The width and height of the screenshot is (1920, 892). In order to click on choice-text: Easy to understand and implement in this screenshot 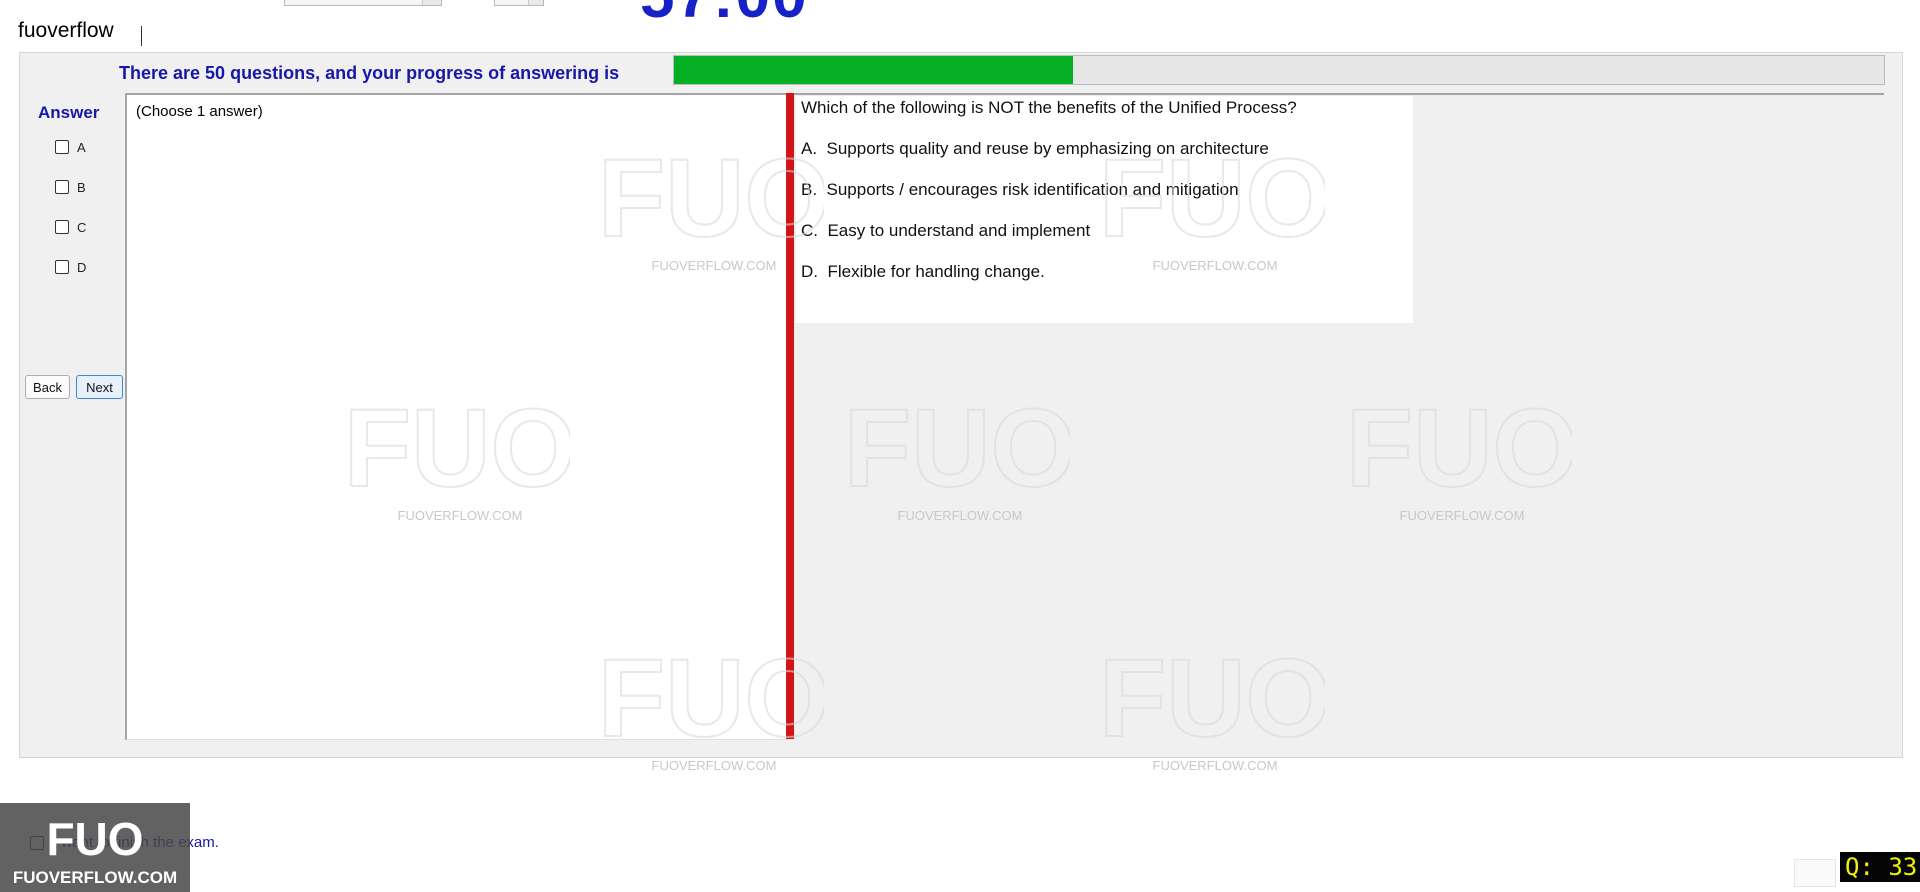, I will do `click(959, 230)`.